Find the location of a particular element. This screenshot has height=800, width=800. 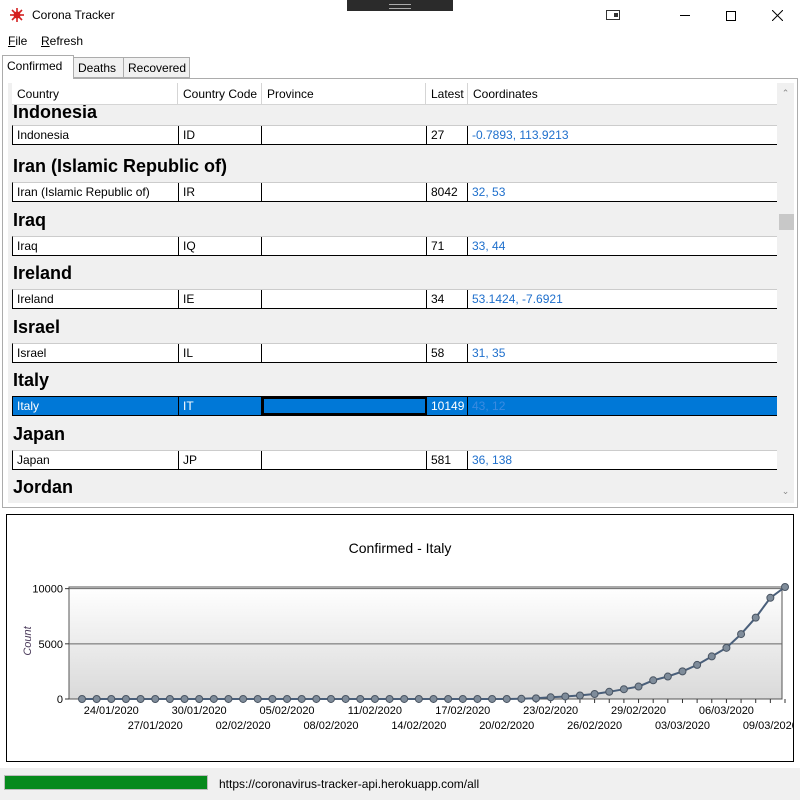

cell-coordinates: 36, 138 is located at coordinates (623, 460).